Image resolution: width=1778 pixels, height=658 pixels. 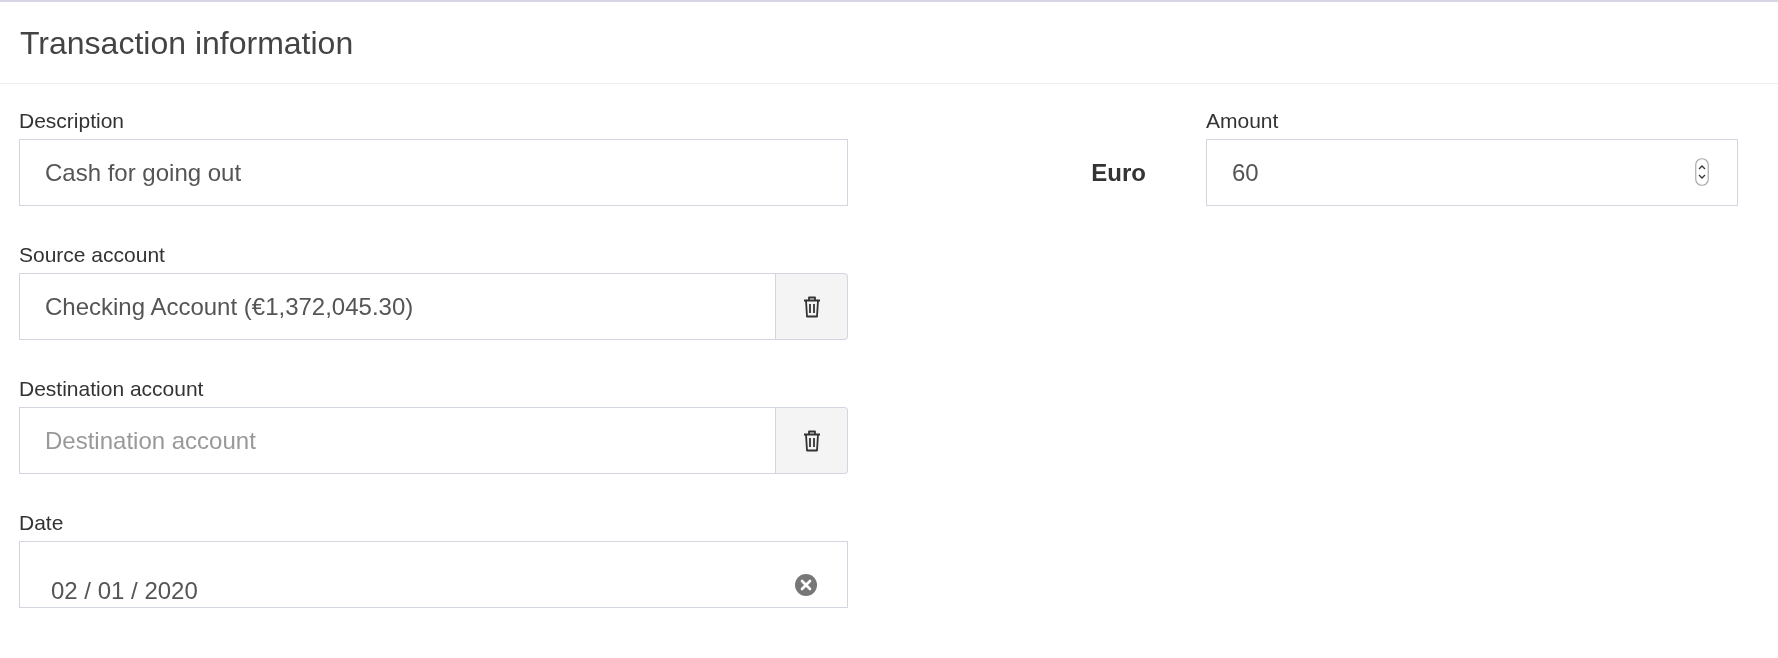 I want to click on field-label: Amount, so click(x=1242, y=121).